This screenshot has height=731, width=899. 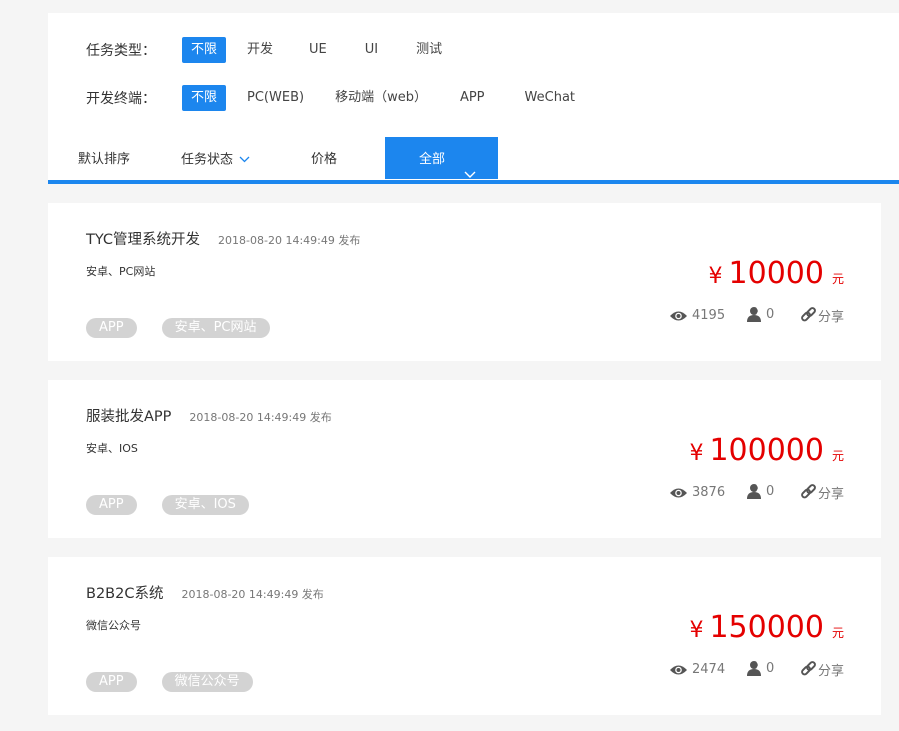 What do you see at coordinates (432, 159) in the screenshot?
I see `sort-all-label: 全部` at bounding box center [432, 159].